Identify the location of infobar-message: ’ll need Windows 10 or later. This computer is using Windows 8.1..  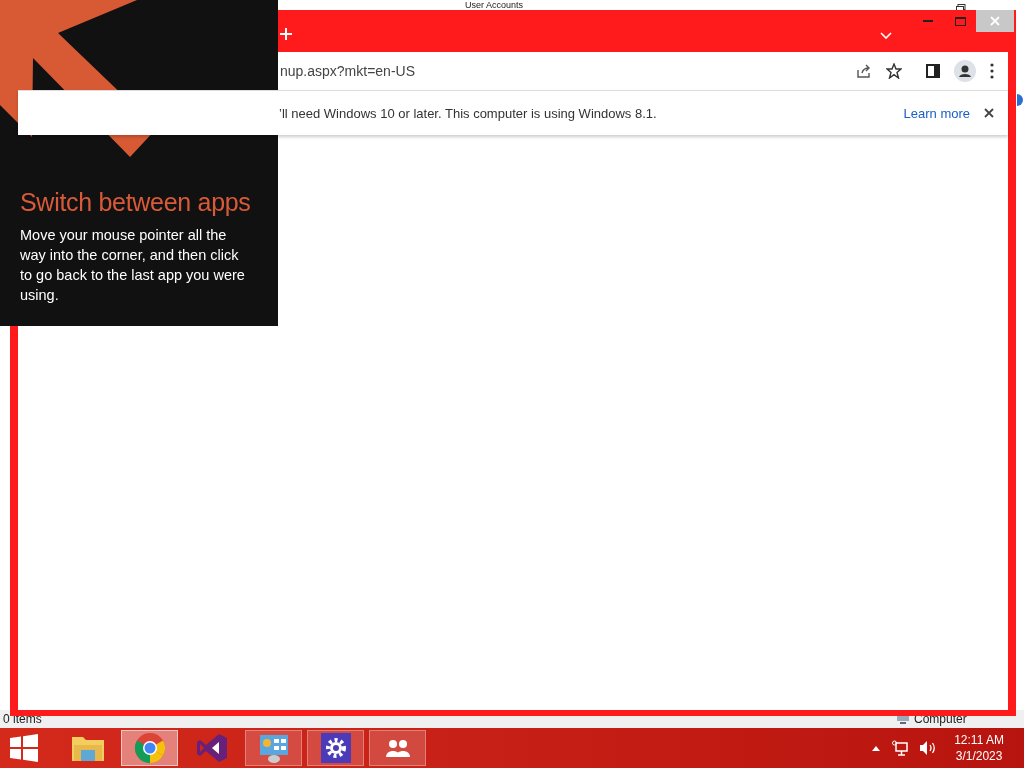
(468, 113).